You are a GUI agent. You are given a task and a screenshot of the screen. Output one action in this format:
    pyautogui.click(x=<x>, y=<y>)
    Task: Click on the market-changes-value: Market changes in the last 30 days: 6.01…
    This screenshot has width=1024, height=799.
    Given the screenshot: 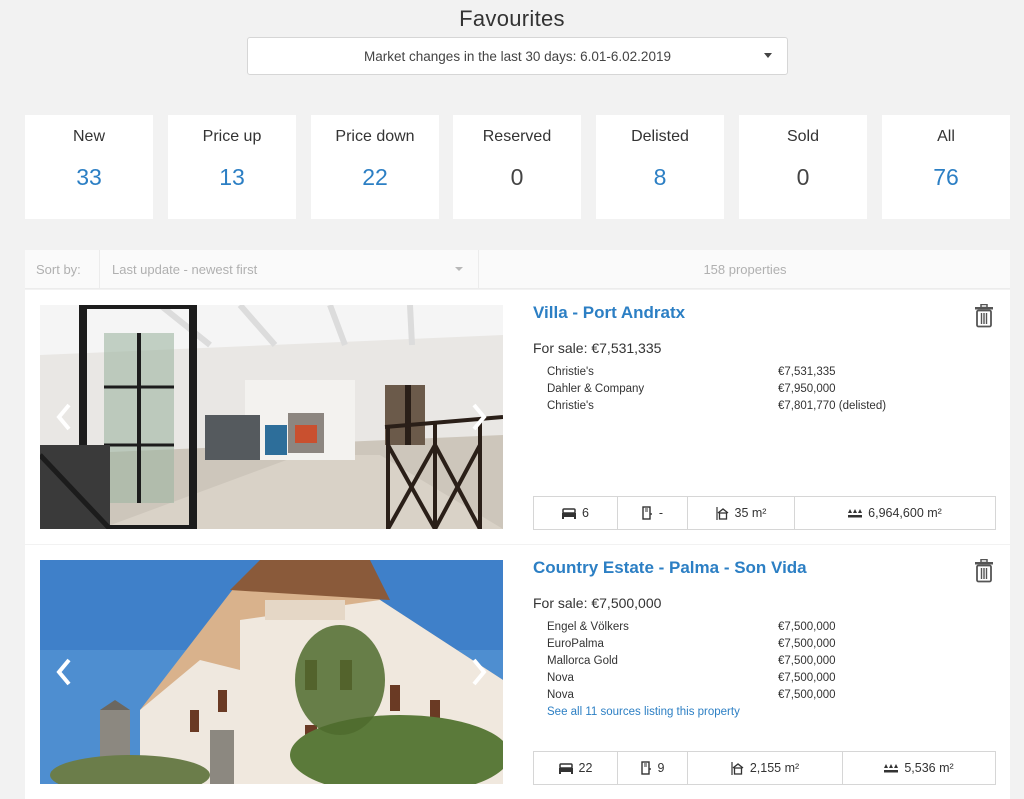 What is the action you would take?
    pyautogui.click(x=517, y=56)
    